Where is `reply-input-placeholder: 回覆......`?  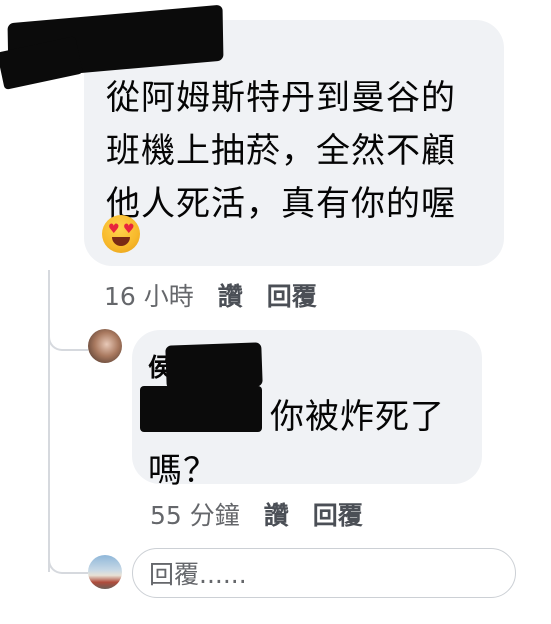 reply-input-placeholder: 回覆...... is located at coordinates (198, 574).